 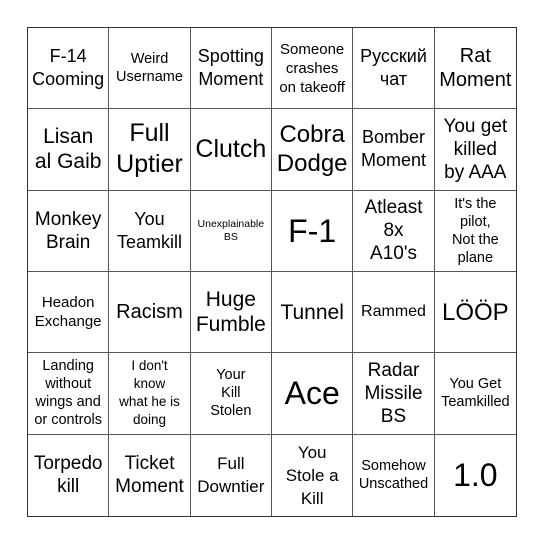 I want to click on bingo-cell: Rammed, so click(x=394, y=313).